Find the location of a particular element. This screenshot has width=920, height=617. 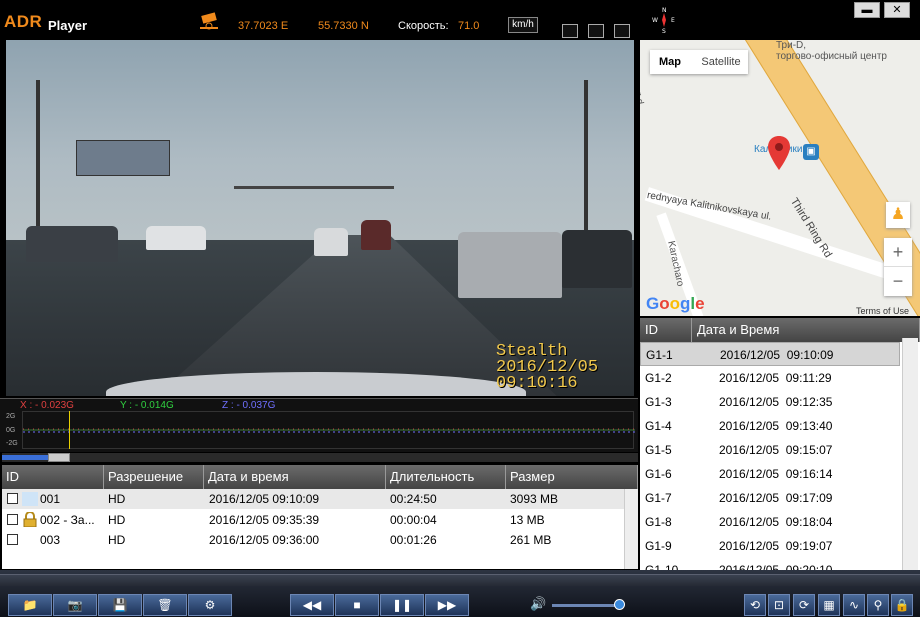

map-icon: ▦ is located at coordinates (829, 605).